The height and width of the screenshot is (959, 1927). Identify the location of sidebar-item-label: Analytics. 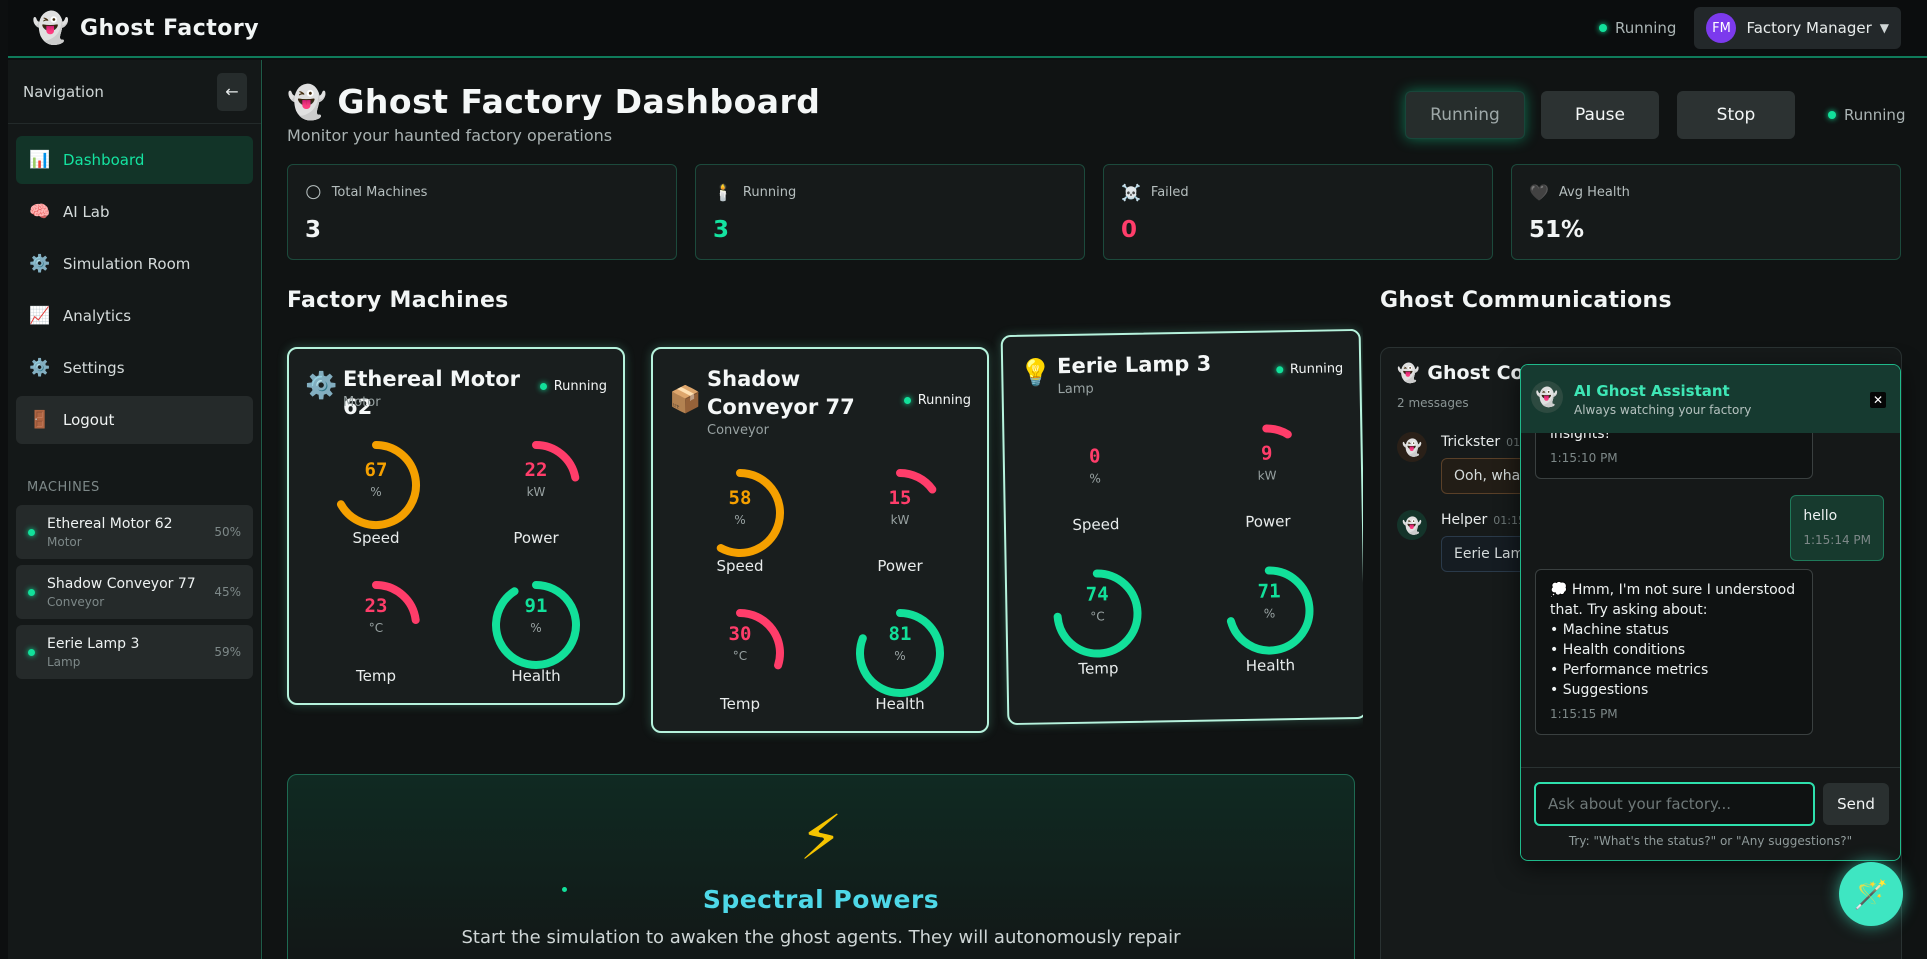
(97, 316).